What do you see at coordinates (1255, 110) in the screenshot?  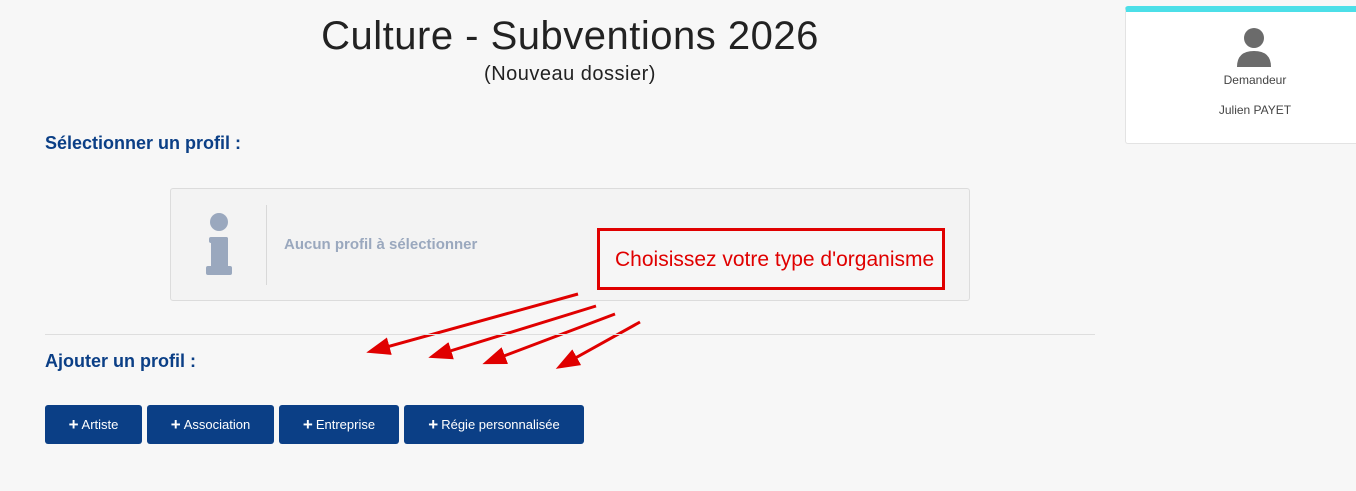 I see `user-name: Julien PAYET` at bounding box center [1255, 110].